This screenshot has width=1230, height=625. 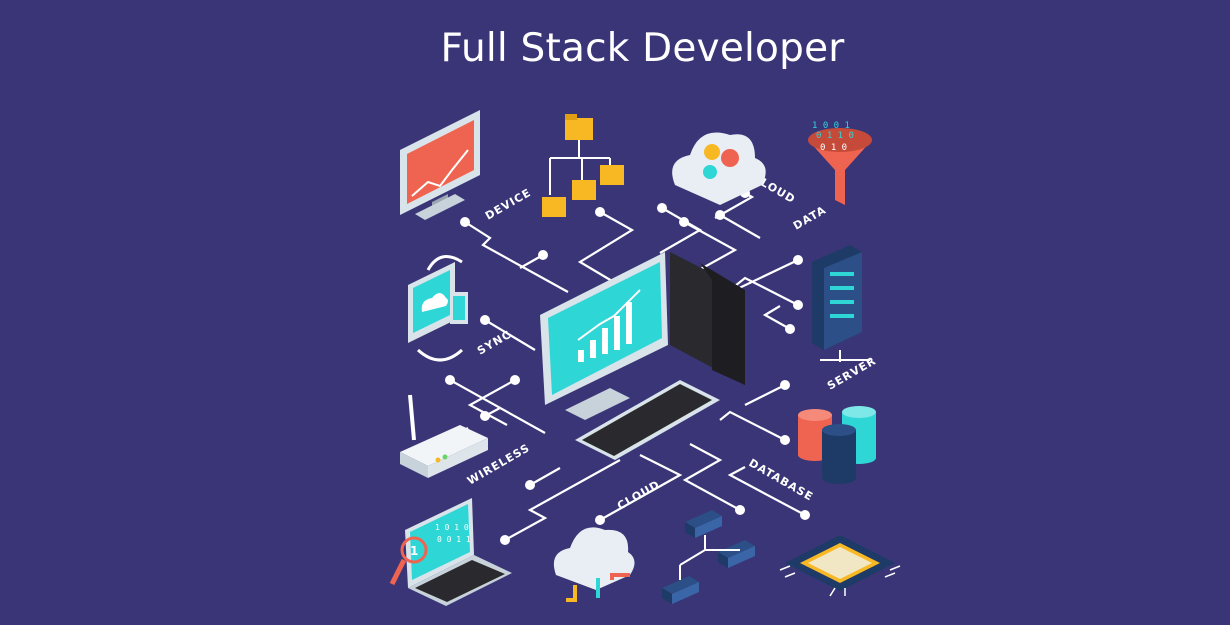 What do you see at coordinates (781, 479) in the screenshot?
I see `label-database: DATABASE` at bounding box center [781, 479].